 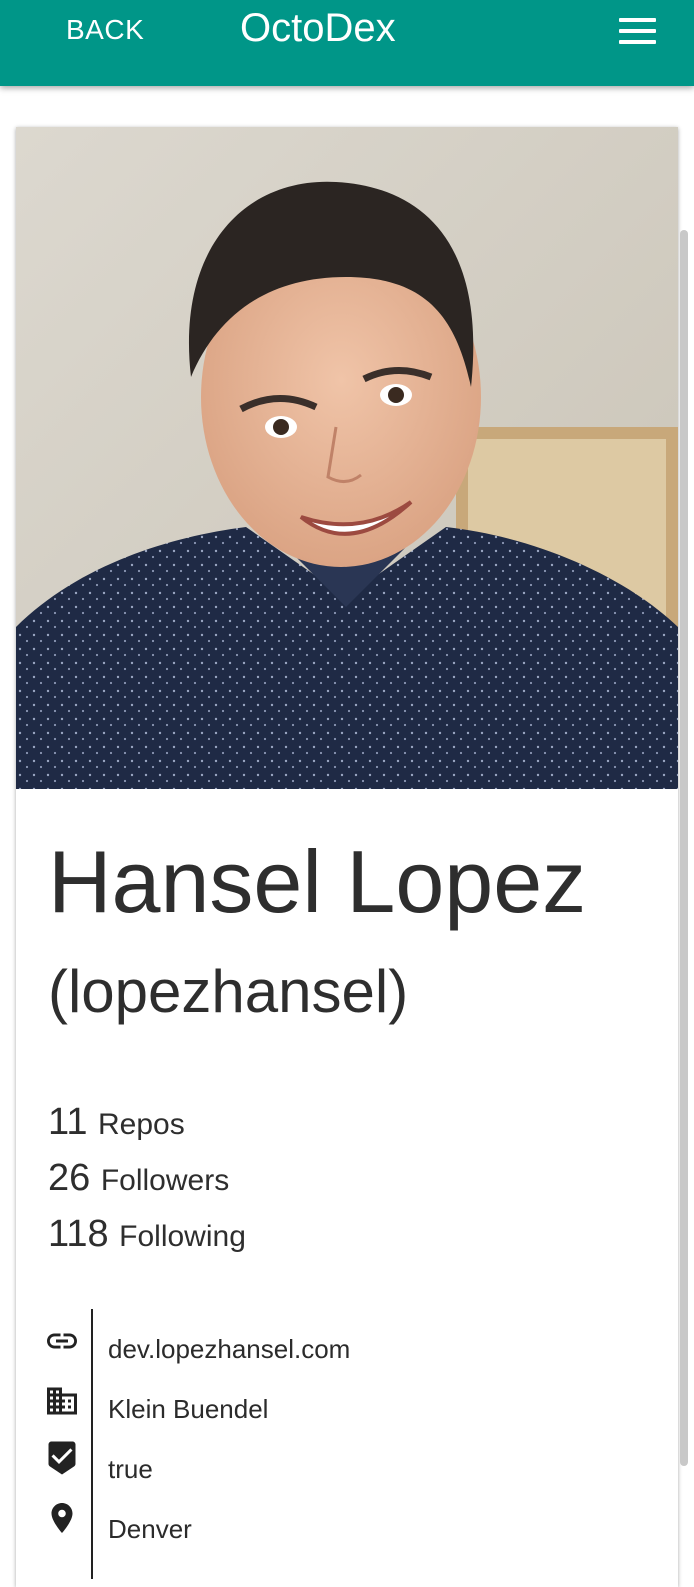 What do you see at coordinates (638, 31) in the screenshot?
I see `hamburger-menu-icon` at bounding box center [638, 31].